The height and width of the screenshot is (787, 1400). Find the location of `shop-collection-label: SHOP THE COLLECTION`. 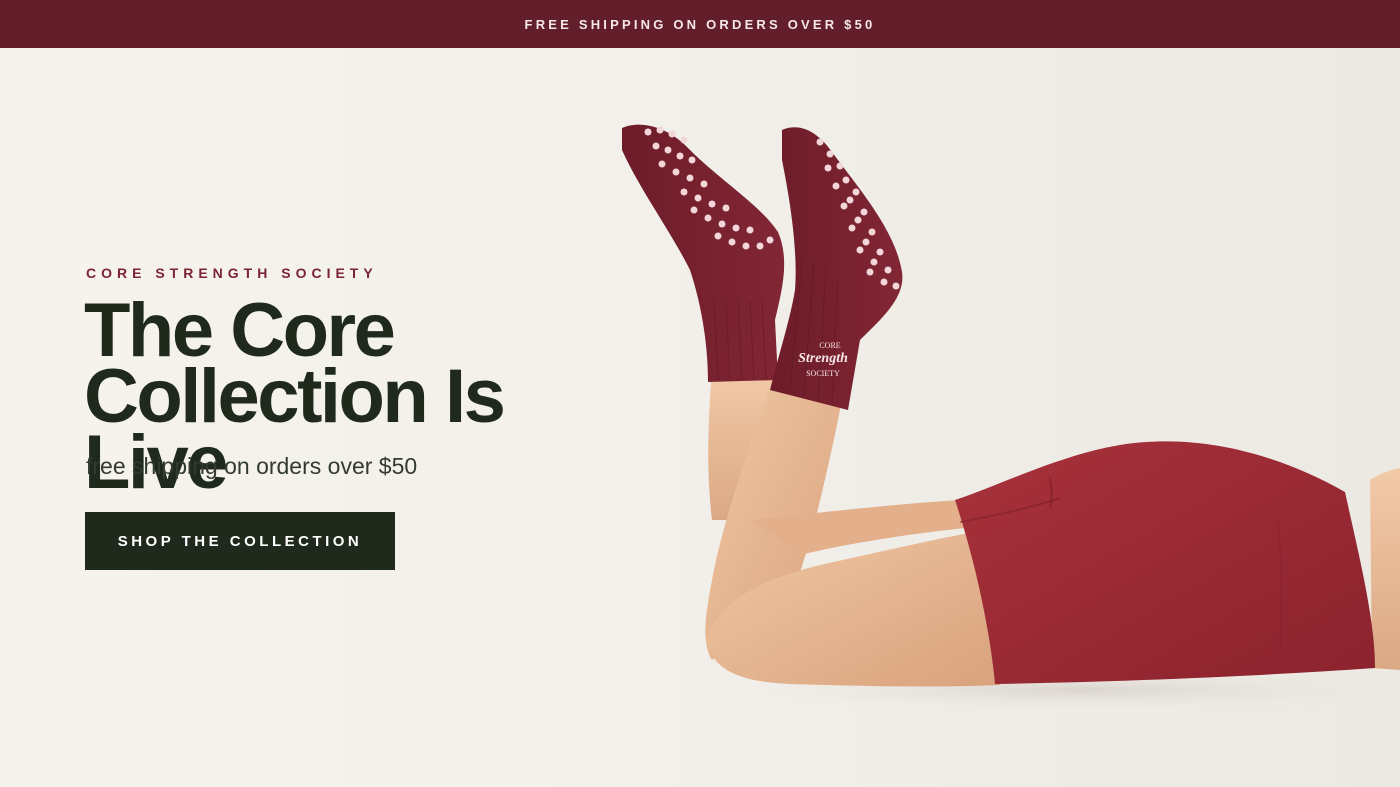

shop-collection-label: SHOP THE COLLECTION is located at coordinates (240, 541).